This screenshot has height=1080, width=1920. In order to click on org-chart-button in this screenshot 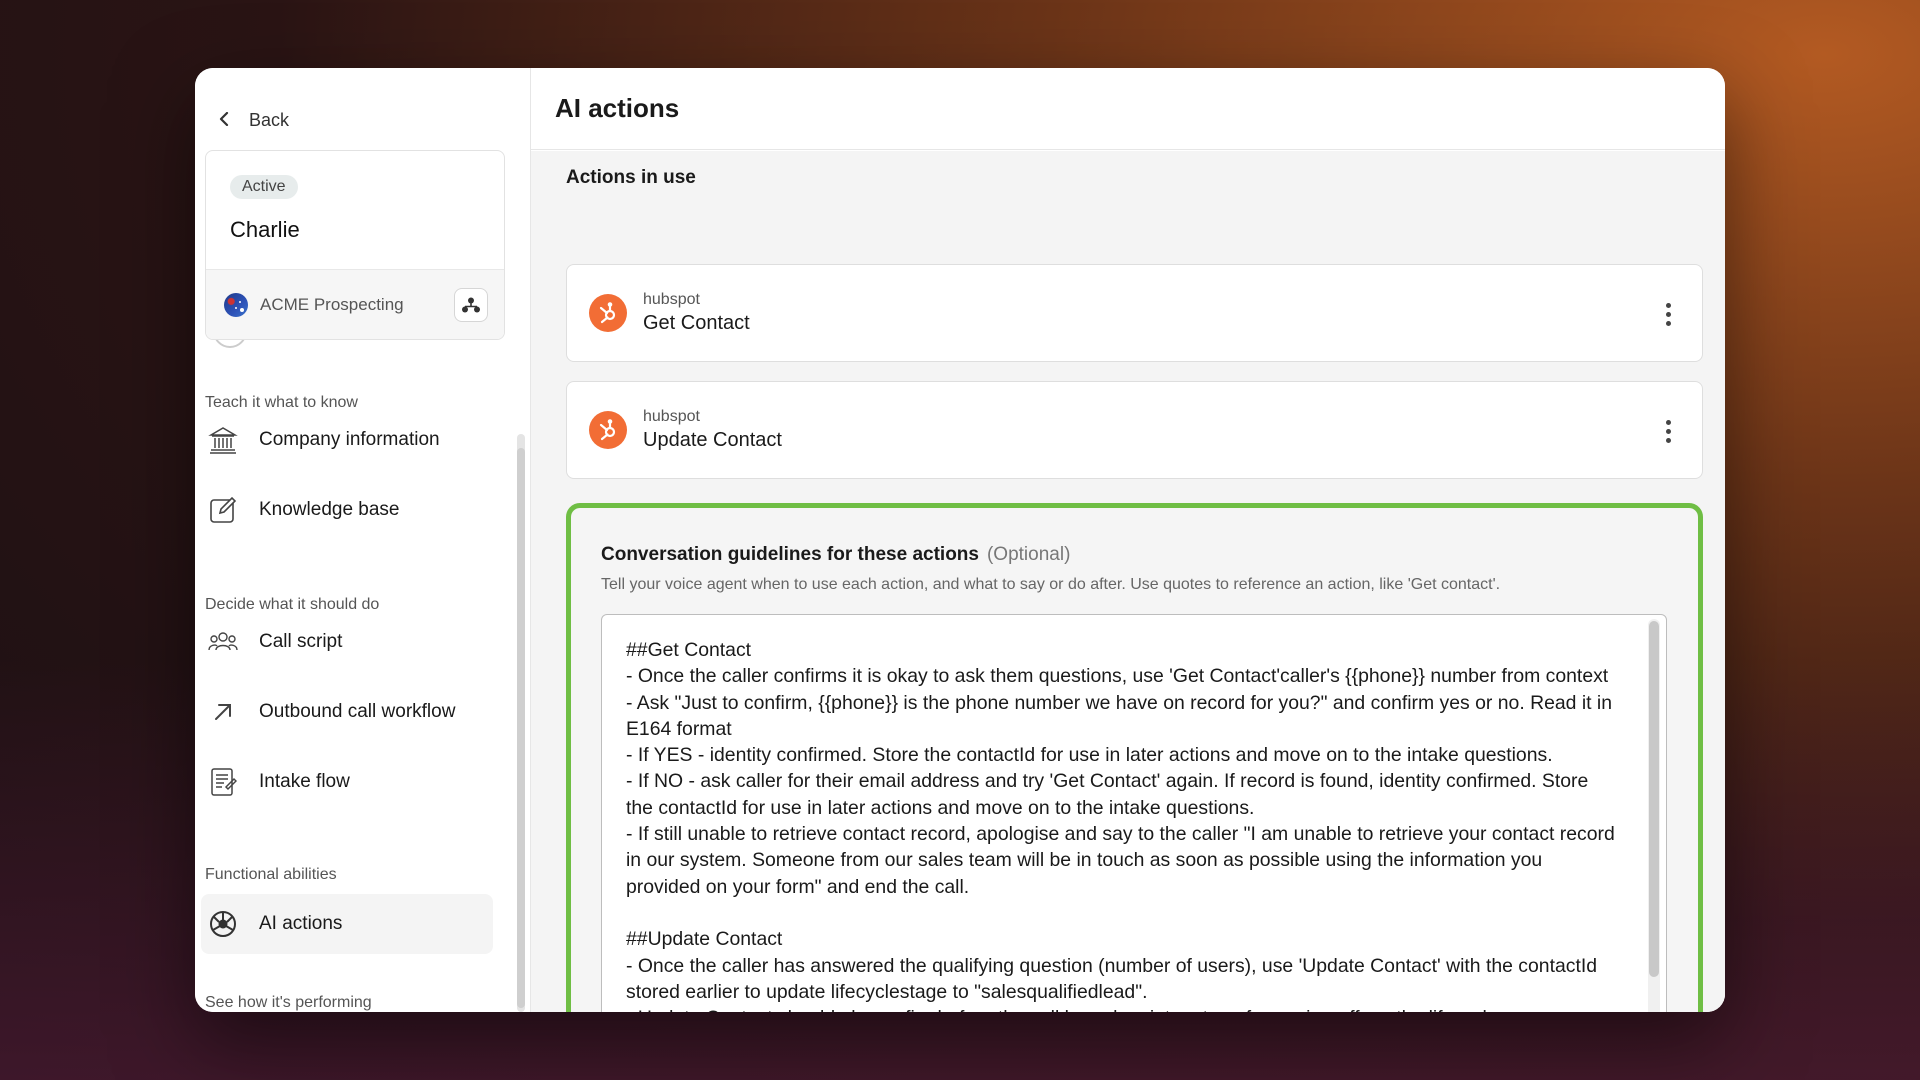, I will do `click(471, 304)`.